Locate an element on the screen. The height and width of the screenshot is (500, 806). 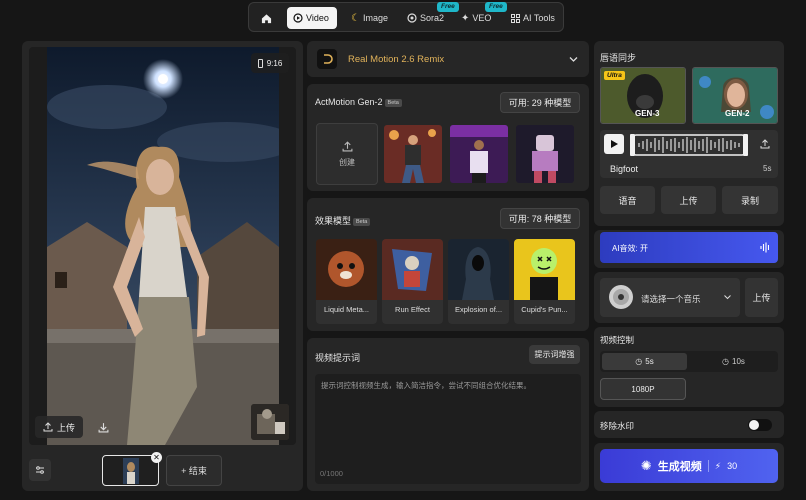
tab-sora2-label: Sora2 is located at coordinates (432, 18).